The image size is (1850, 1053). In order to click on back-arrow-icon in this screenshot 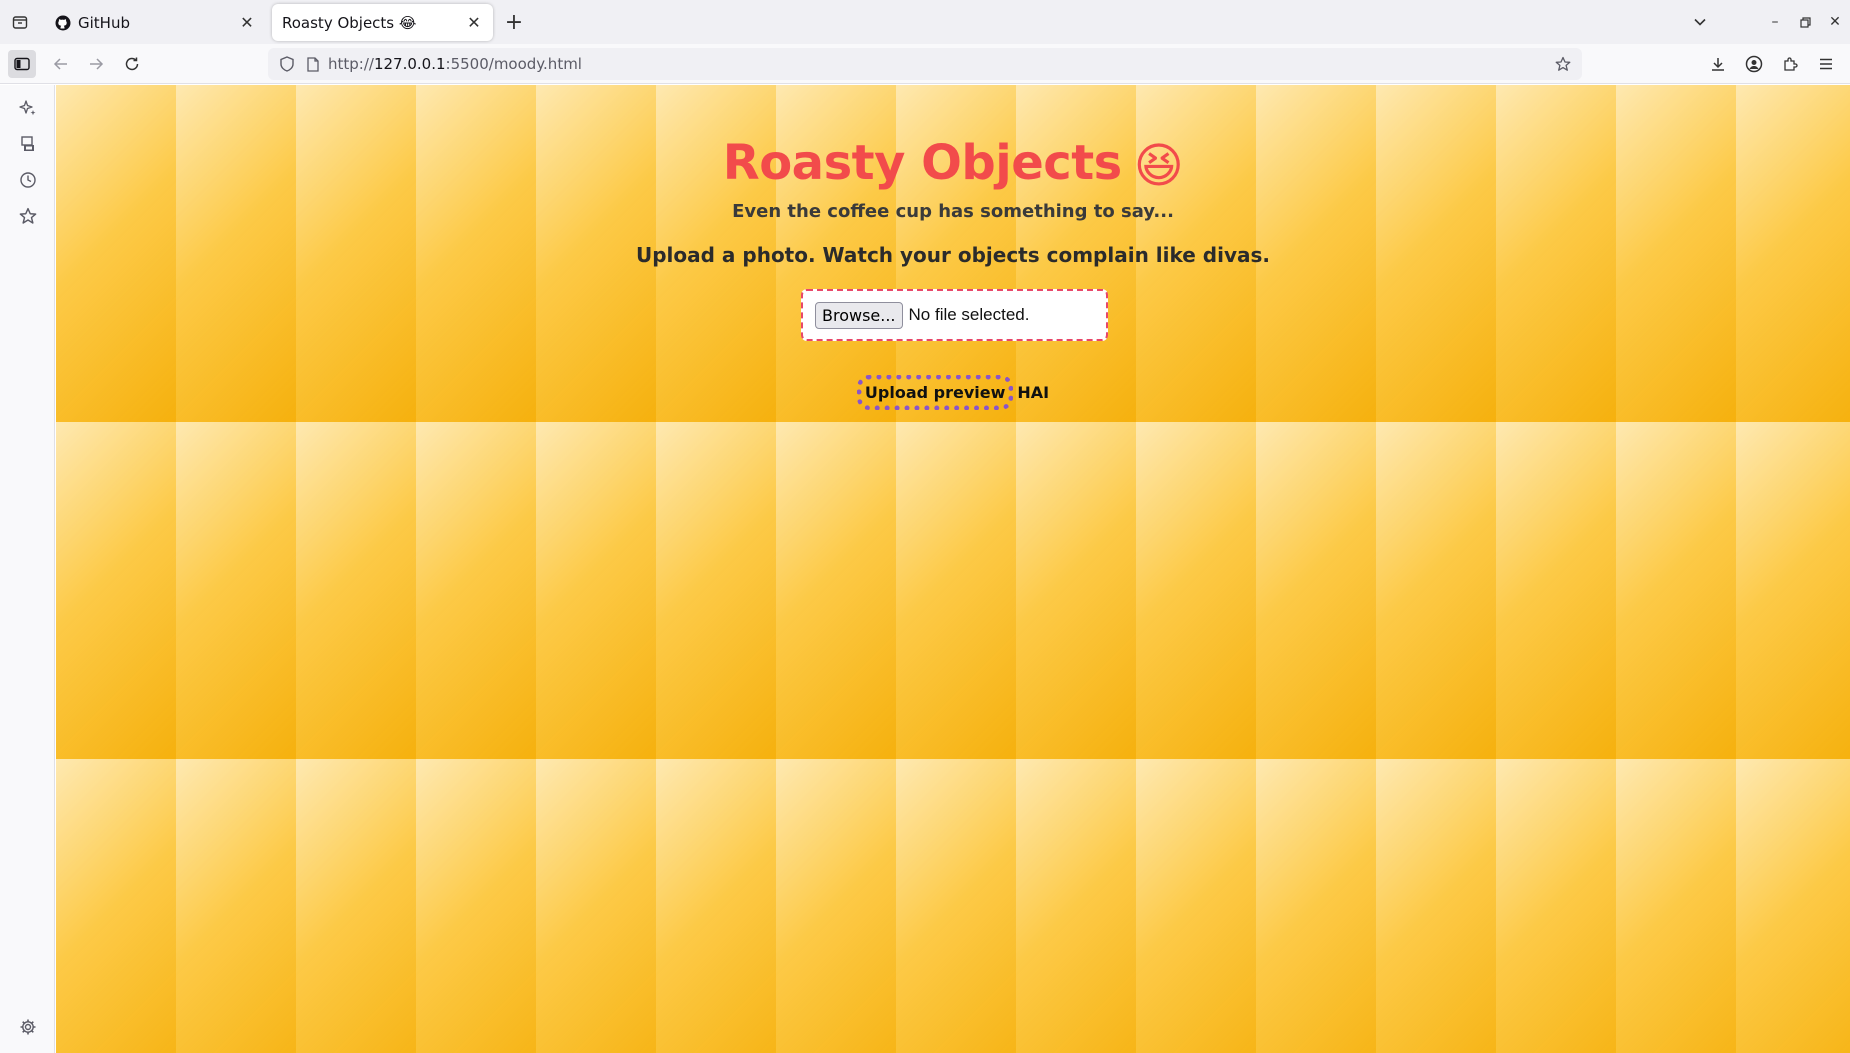, I will do `click(61, 64)`.